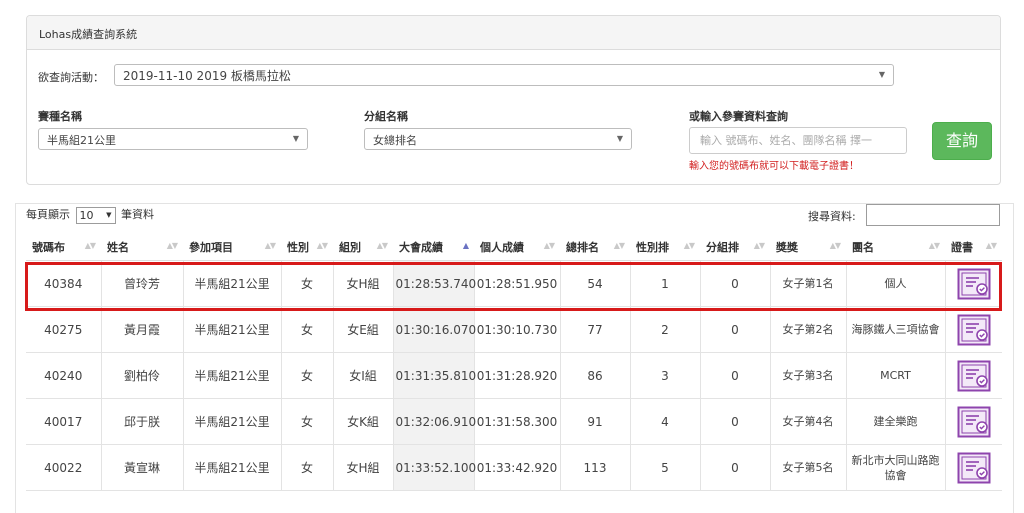  Describe the element at coordinates (595, 247) in the screenshot. I see `column-header-overall: 總排名 ▲▼` at that location.